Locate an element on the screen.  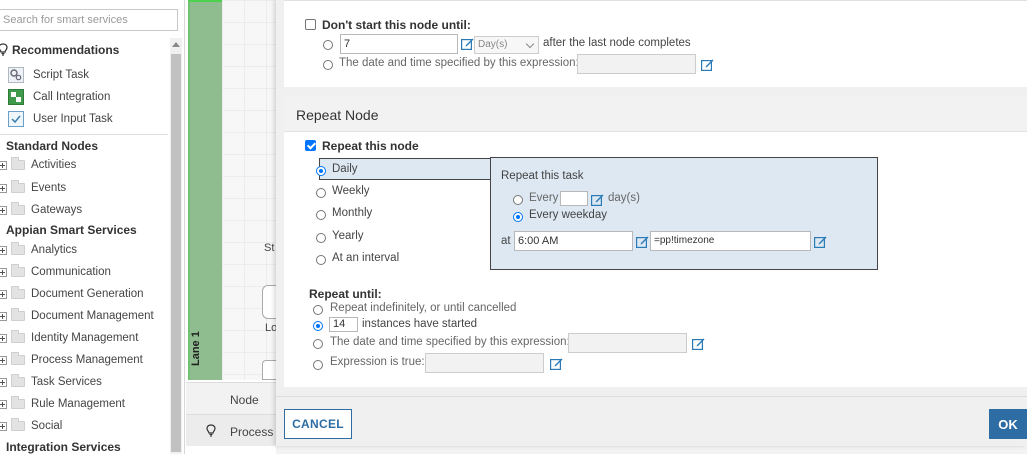
palette-divider is located at coordinates (84, 134).